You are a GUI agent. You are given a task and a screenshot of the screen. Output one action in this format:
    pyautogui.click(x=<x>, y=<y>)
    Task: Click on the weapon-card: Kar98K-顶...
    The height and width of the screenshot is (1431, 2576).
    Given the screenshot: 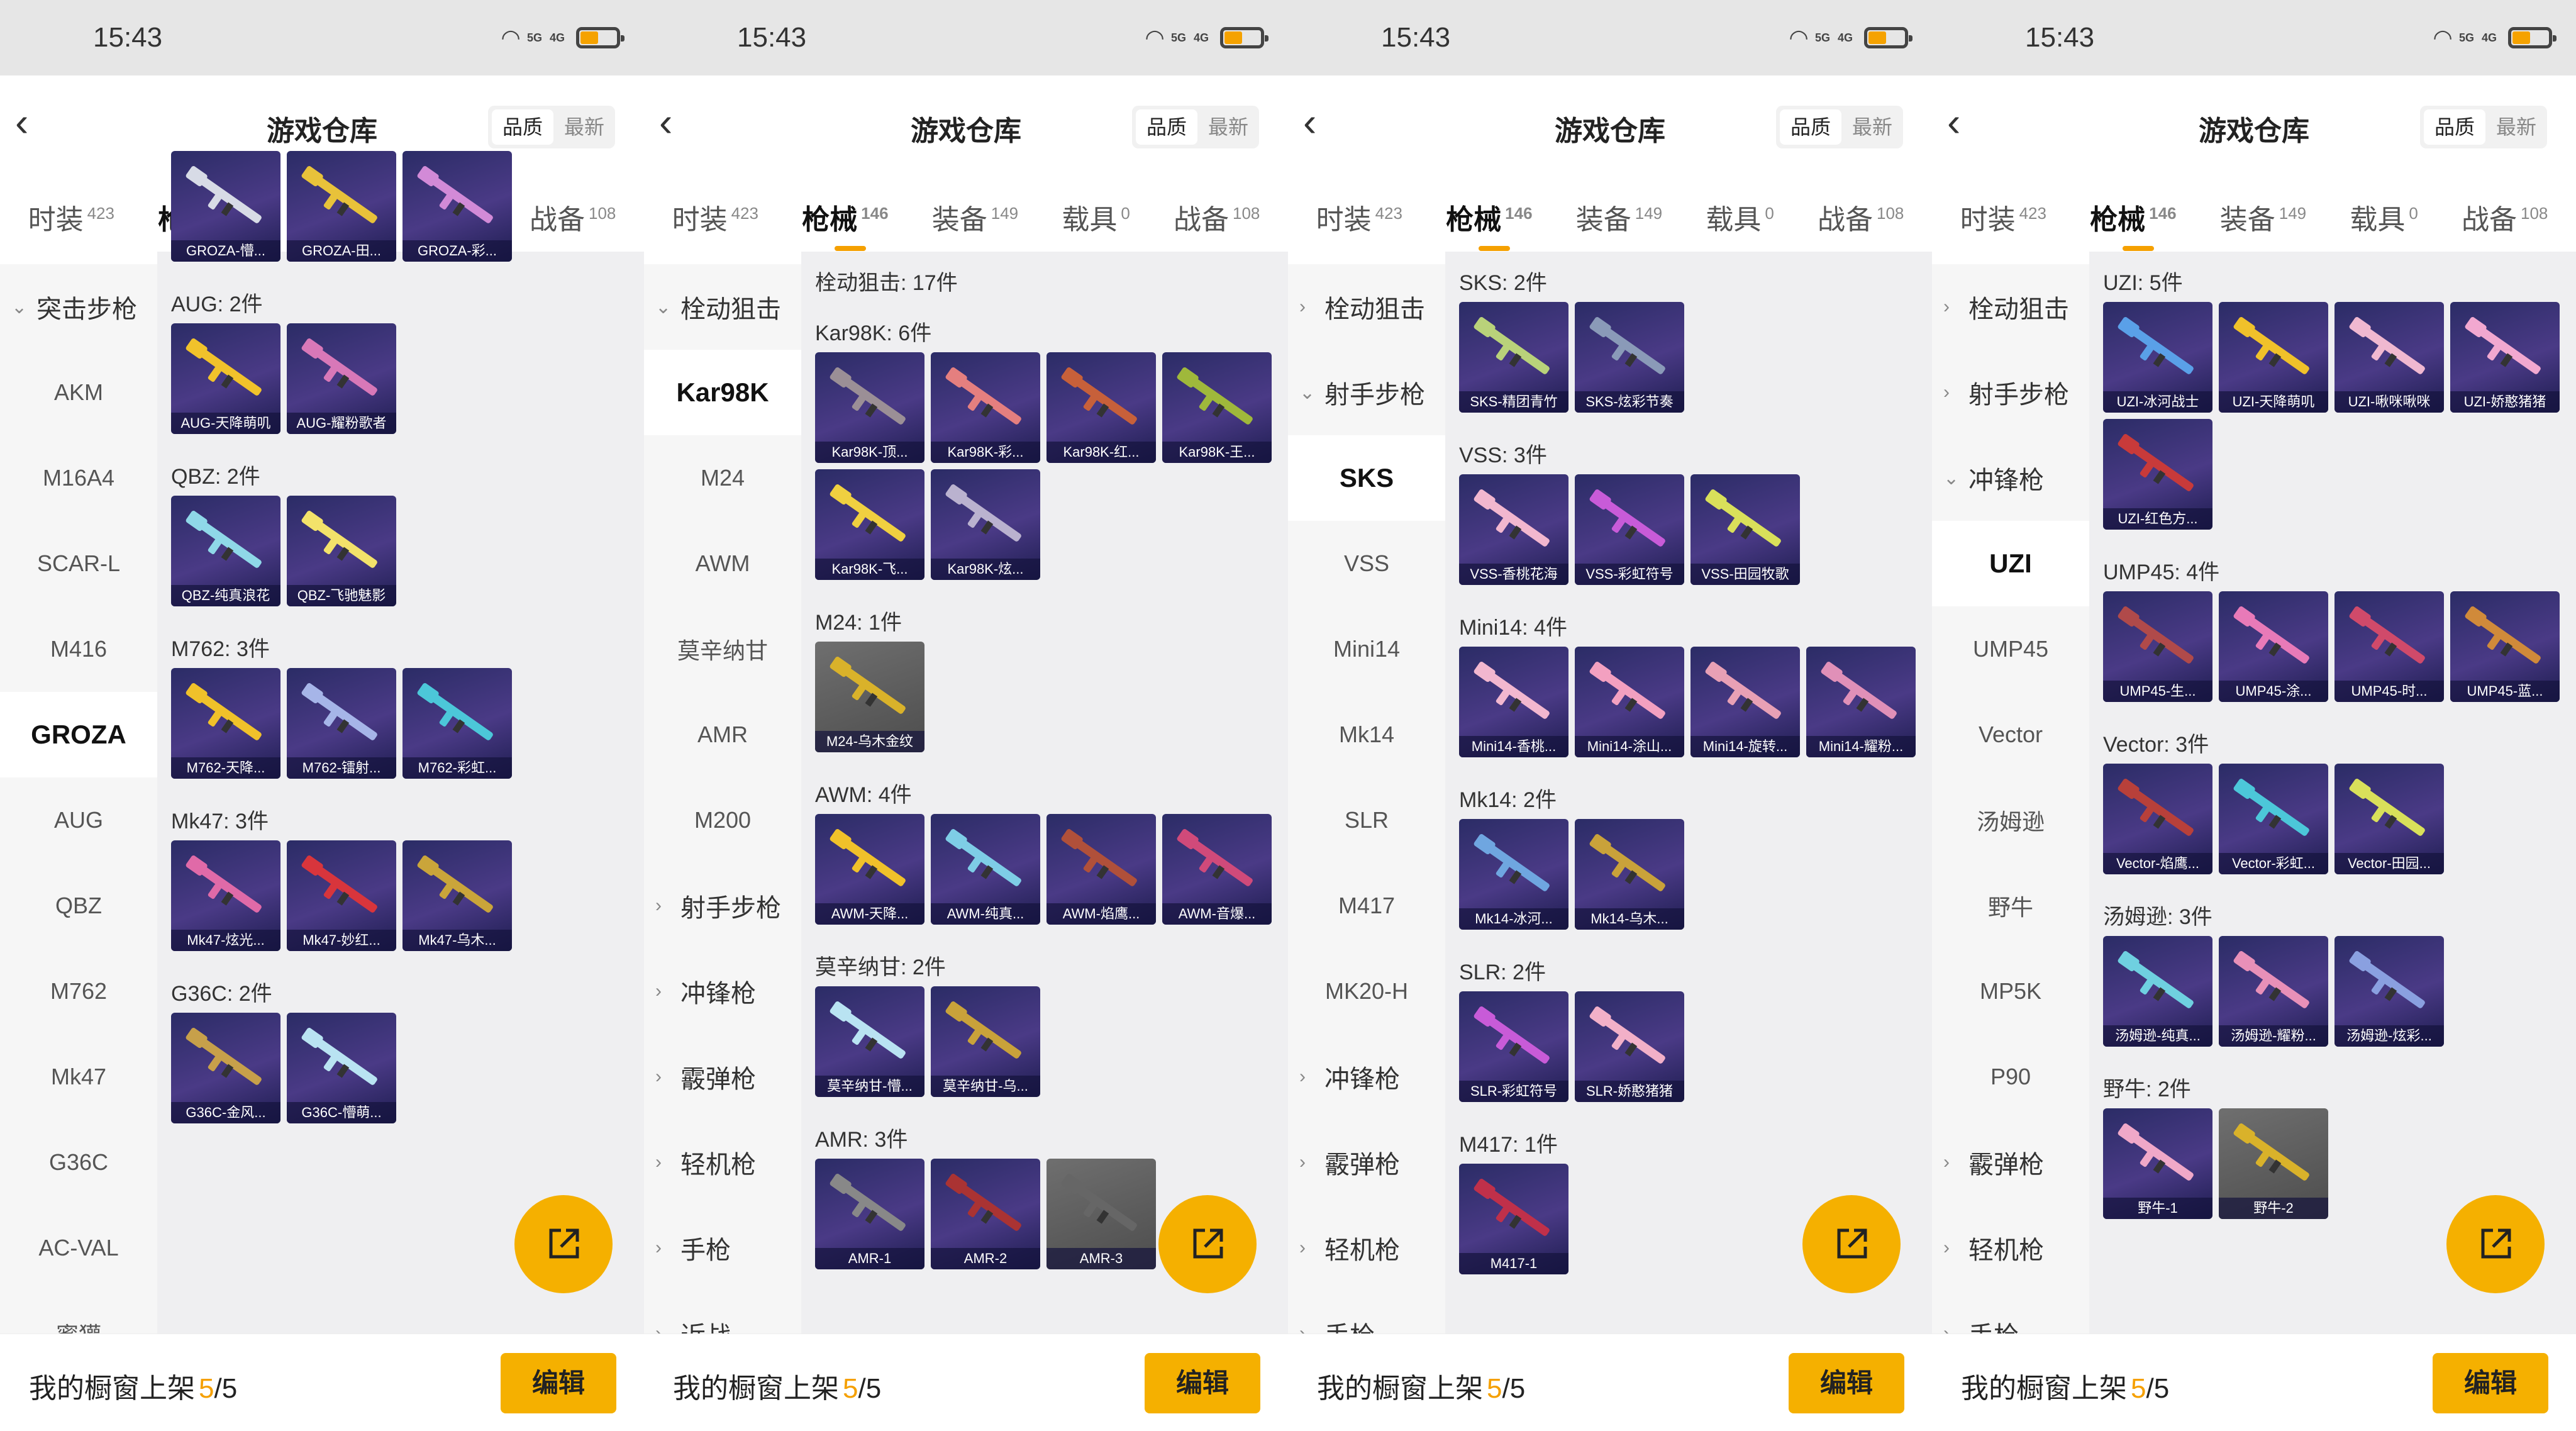 What is the action you would take?
    pyautogui.click(x=869, y=408)
    